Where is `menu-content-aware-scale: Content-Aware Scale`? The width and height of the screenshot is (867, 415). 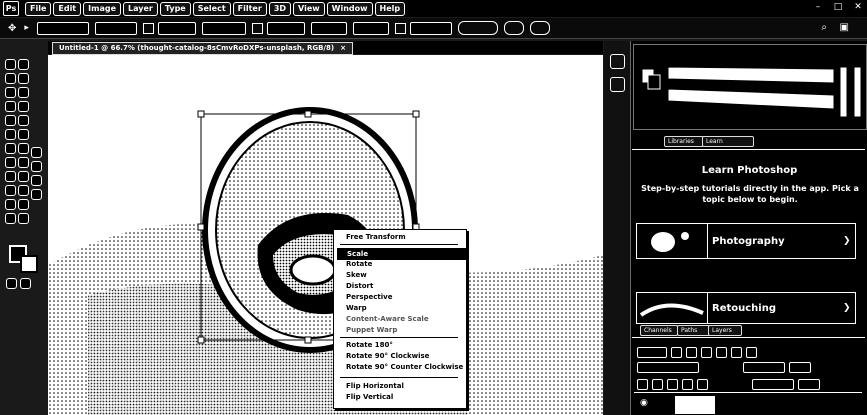
menu-content-aware-scale: Content-Aware Scale is located at coordinates (387, 319).